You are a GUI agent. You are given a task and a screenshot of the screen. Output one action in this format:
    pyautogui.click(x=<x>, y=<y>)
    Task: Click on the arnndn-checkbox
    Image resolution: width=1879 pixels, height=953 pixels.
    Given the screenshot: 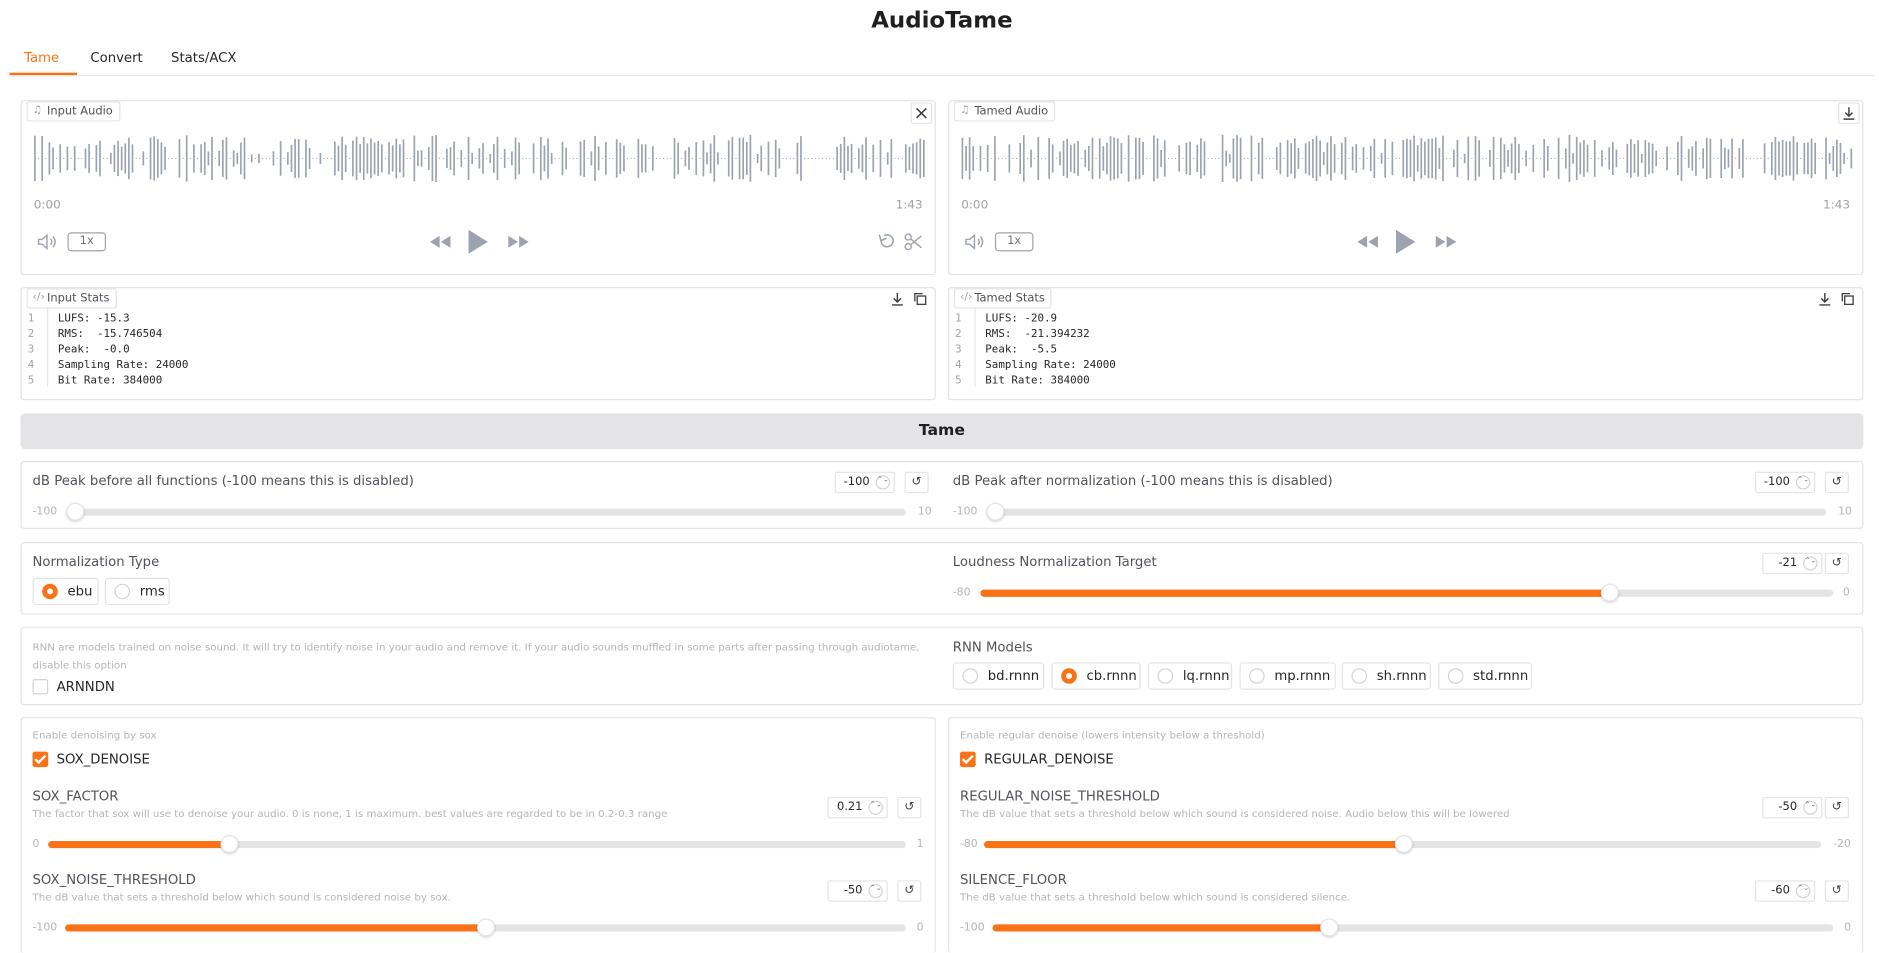 What is the action you would take?
    pyautogui.click(x=40, y=687)
    